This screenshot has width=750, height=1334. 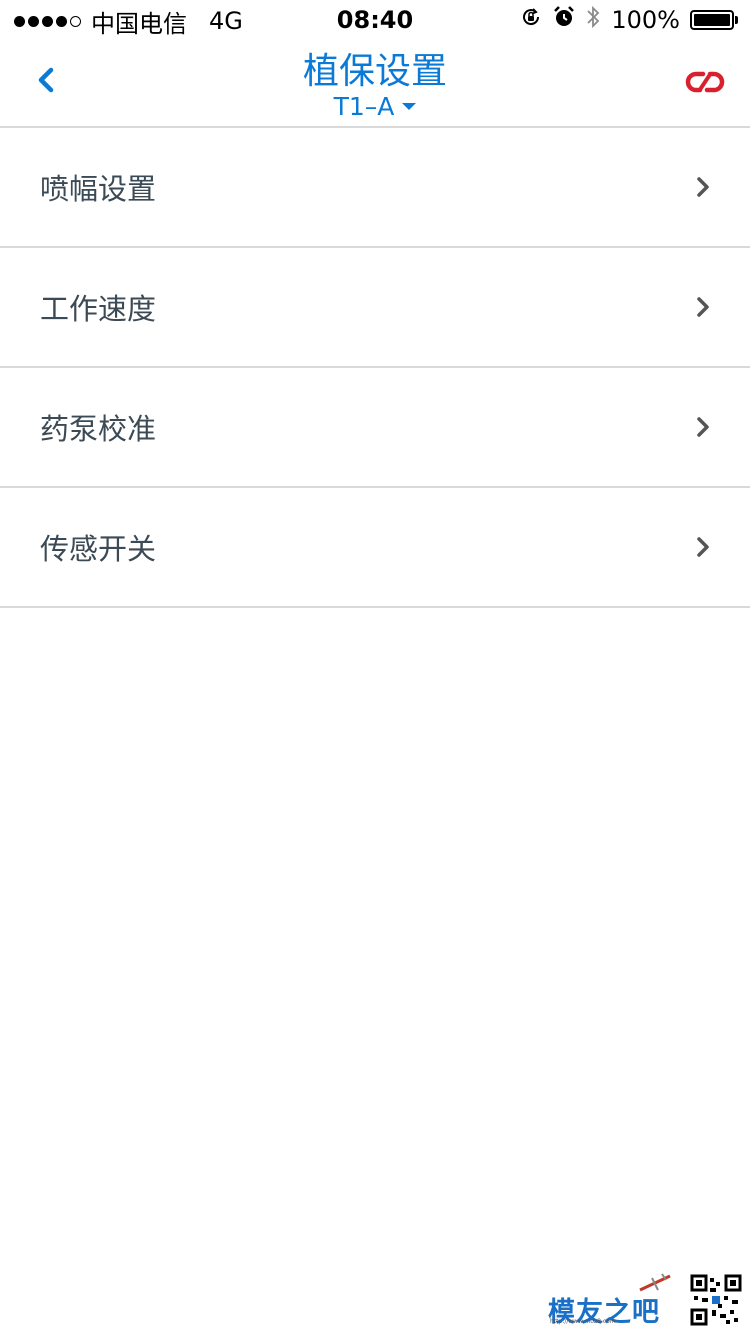 What do you see at coordinates (98, 189) in the screenshot?
I see `menu-item-label: 喷幅设置` at bounding box center [98, 189].